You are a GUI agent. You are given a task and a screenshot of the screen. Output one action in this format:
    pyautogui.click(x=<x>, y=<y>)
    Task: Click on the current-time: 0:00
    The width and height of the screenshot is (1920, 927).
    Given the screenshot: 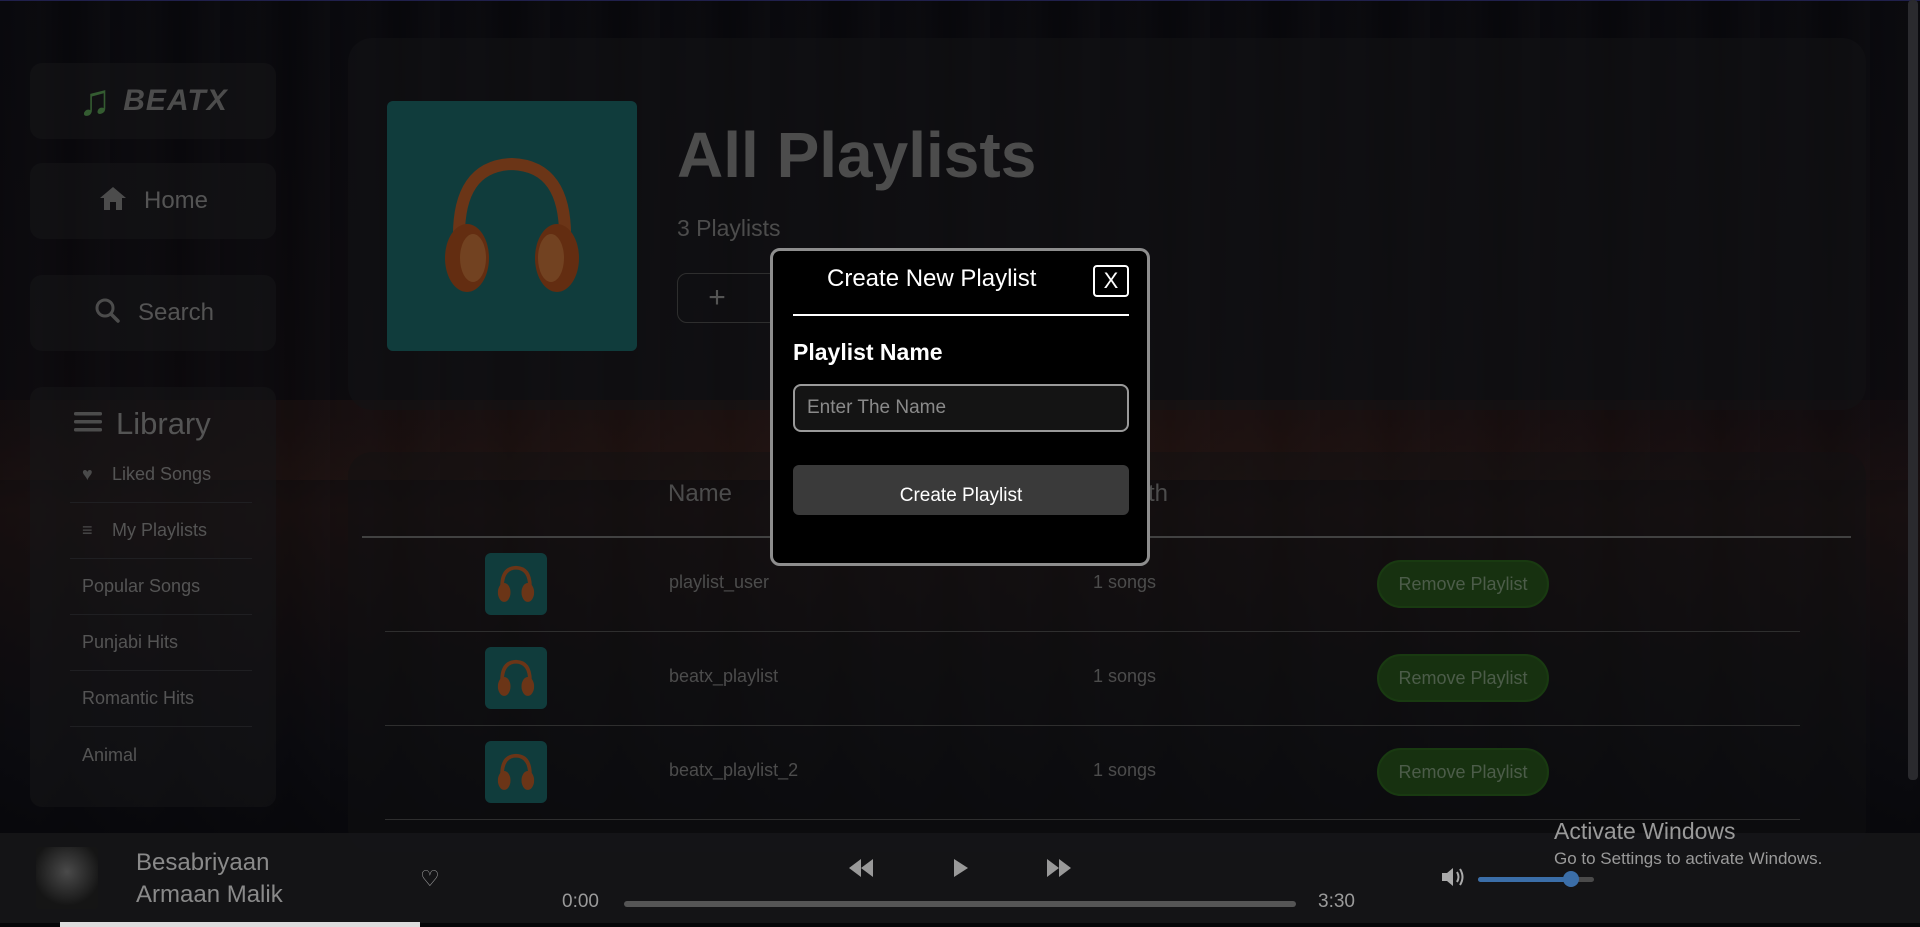 What is the action you would take?
    pyautogui.click(x=580, y=901)
    